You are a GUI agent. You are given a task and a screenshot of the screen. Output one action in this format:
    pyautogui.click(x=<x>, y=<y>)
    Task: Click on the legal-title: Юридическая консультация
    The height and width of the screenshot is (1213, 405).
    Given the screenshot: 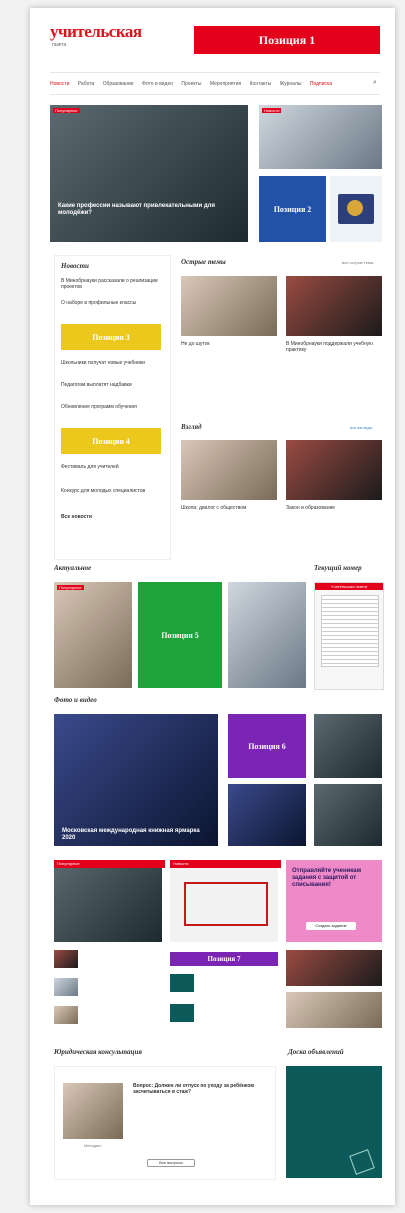 What is the action you would take?
    pyautogui.click(x=98, y=1052)
    